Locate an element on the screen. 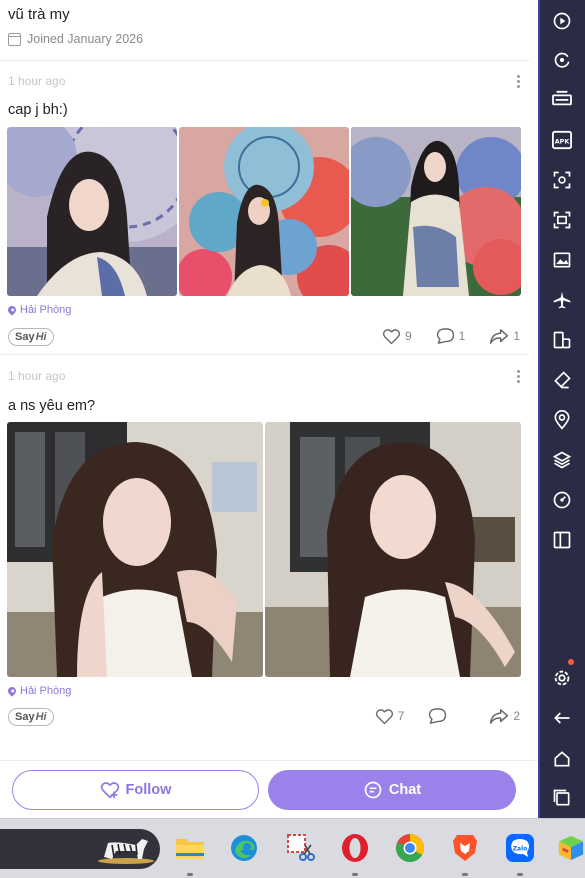  joined-date: Joined January 2026 is located at coordinates (75, 39).